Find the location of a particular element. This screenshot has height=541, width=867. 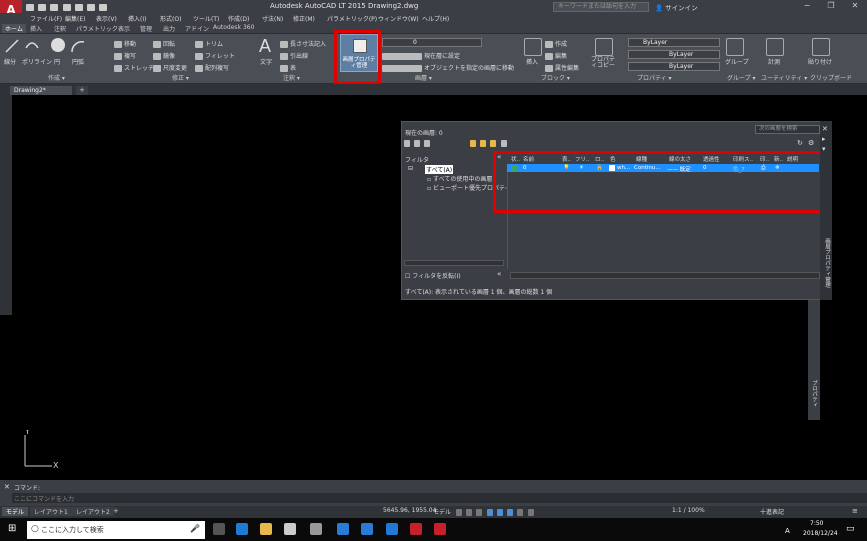

ime-mode: A is located at coordinates (787, 531).